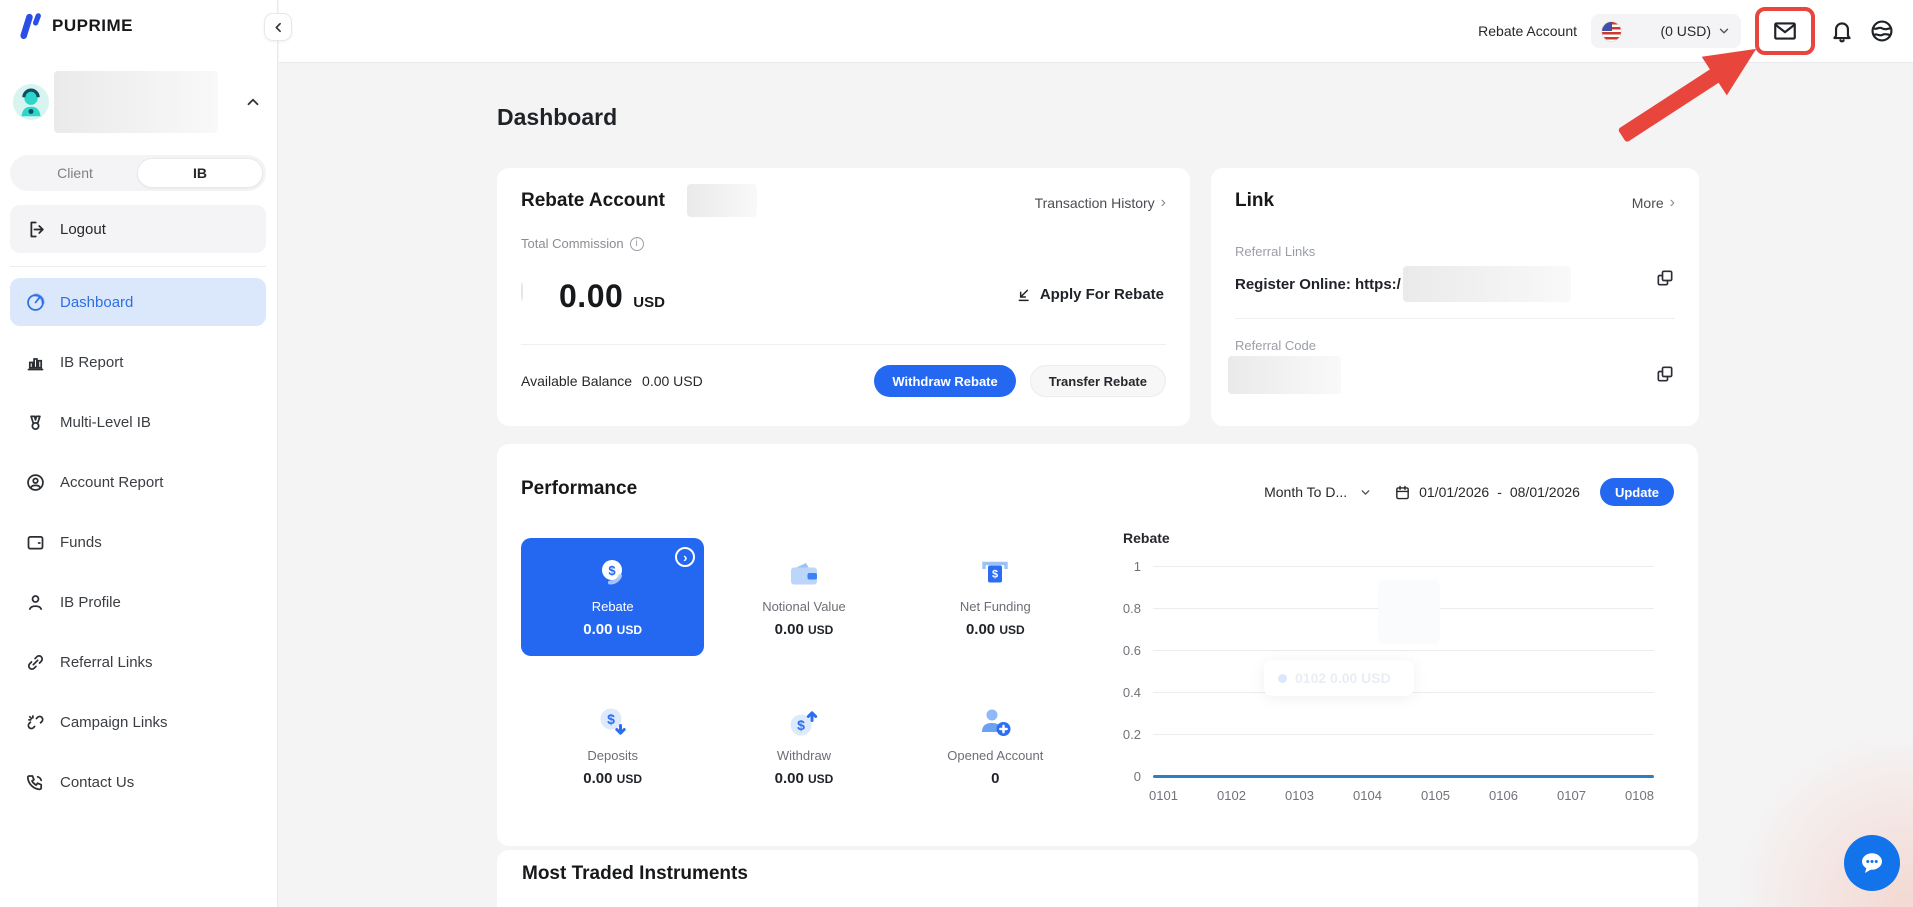 The image size is (1913, 907). Describe the element at coordinates (1882, 31) in the screenshot. I see `language-globe-icon` at that location.